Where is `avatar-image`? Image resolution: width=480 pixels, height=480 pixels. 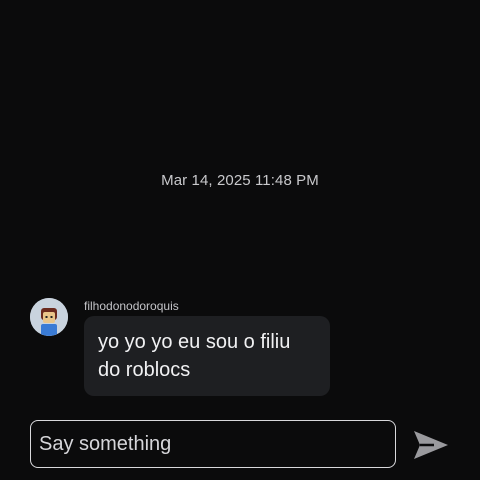
avatar-image is located at coordinates (49, 317).